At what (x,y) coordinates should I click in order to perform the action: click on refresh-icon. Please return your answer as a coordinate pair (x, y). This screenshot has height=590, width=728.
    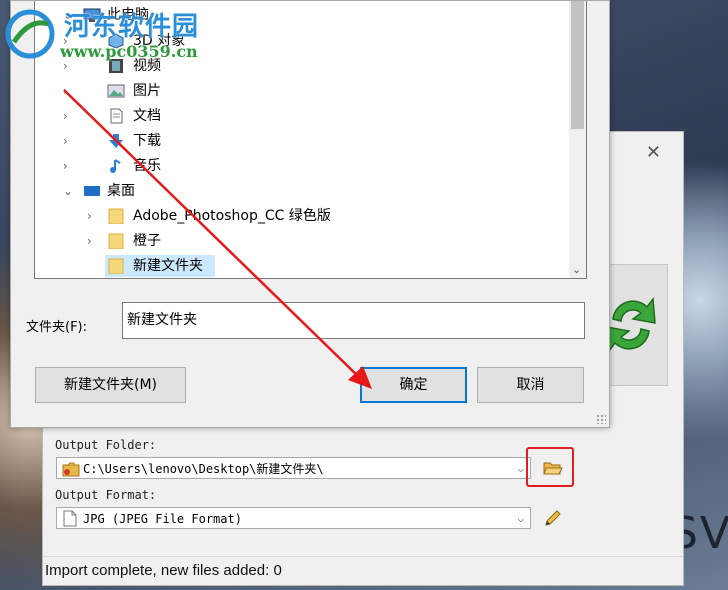
    Looking at the image, I should click on (631, 325).